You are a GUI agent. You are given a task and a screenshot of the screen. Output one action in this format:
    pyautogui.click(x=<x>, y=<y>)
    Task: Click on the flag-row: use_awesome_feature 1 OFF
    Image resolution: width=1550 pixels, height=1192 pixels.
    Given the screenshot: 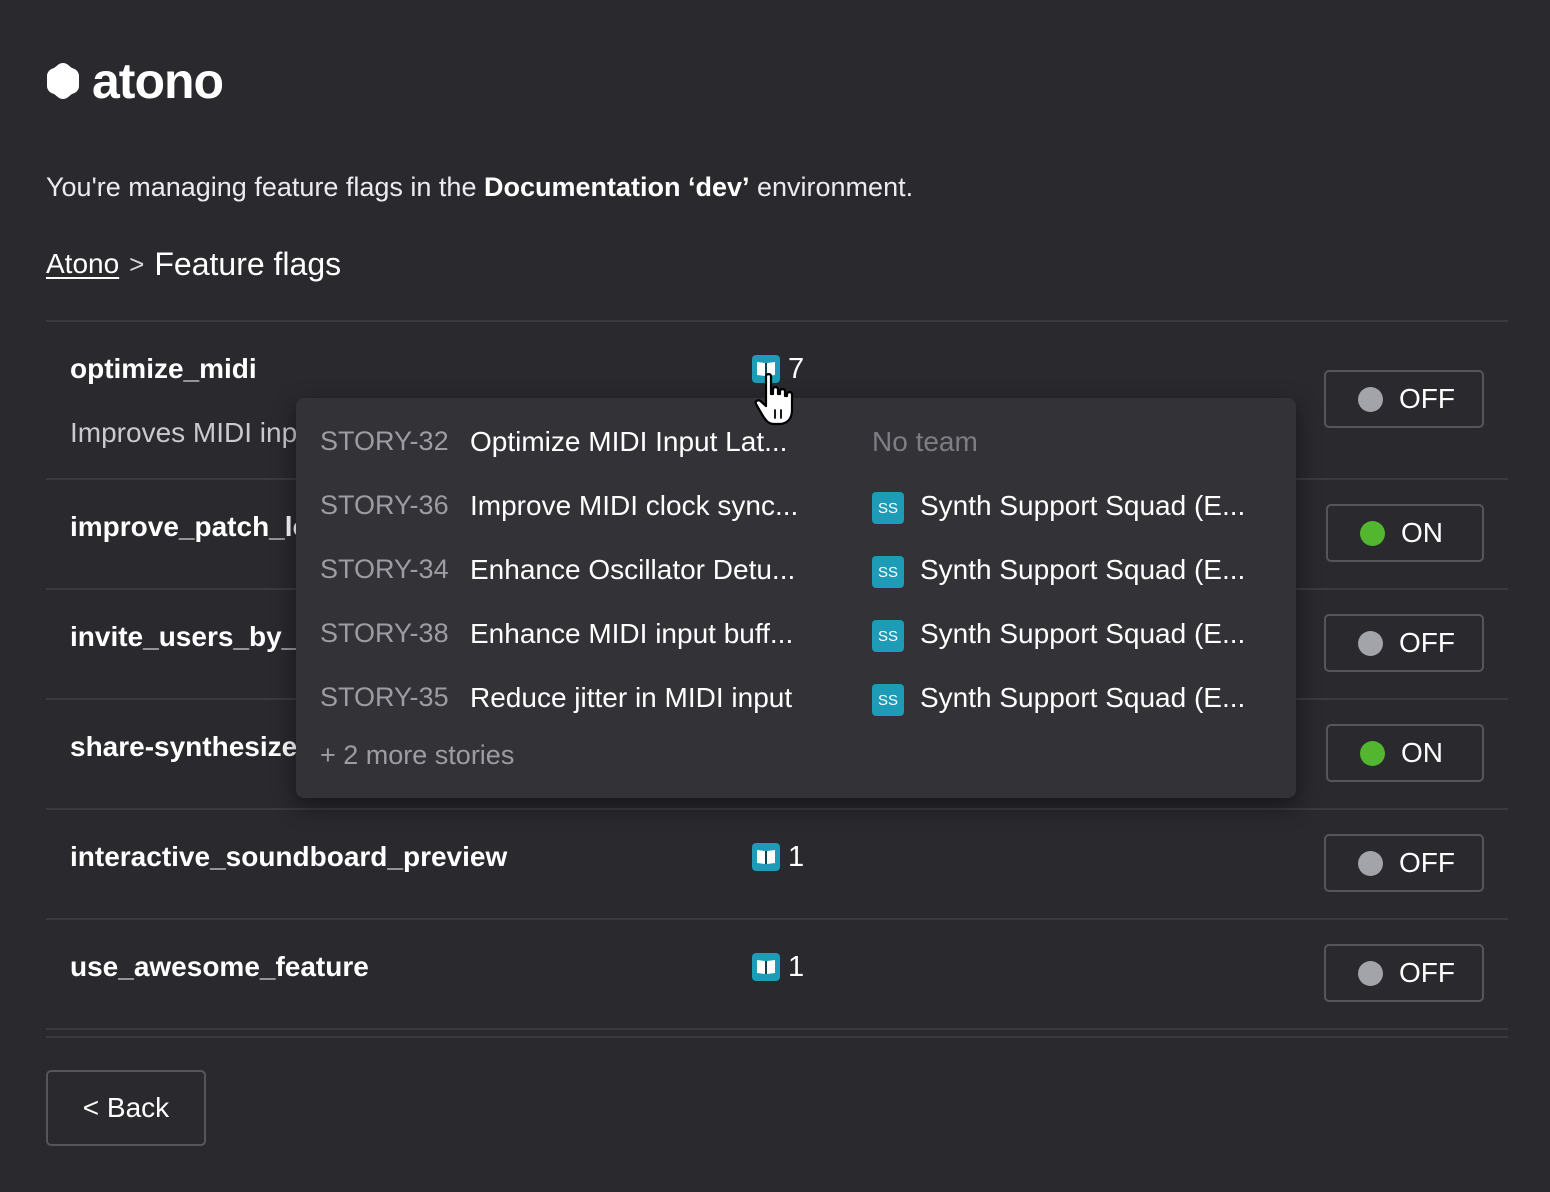 What is the action you would take?
    pyautogui.click(x=777, y=975)
    